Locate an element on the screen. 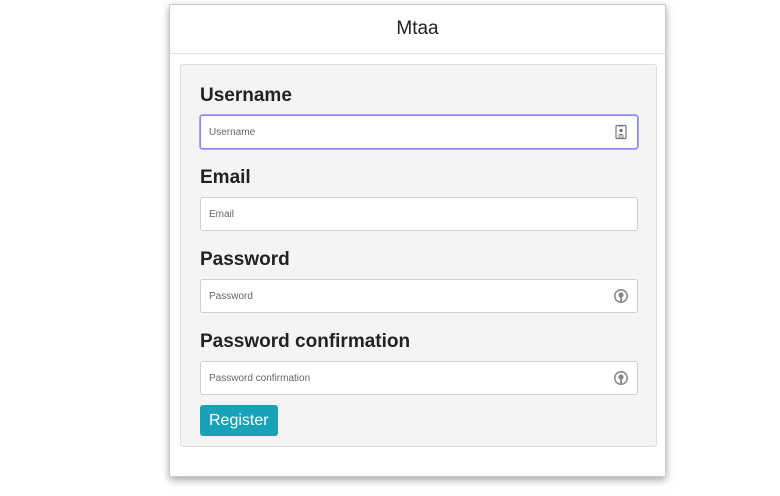 This screenshot has height=496, width=780. password-confirmation-field-wrapper is located at coordinates (419, 378).